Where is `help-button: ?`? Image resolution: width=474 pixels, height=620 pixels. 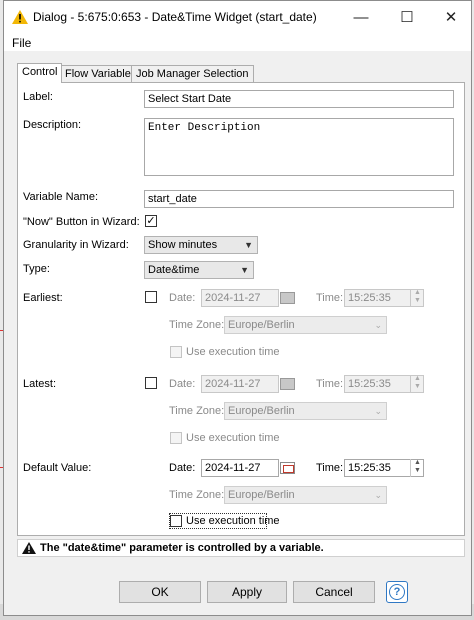 help-button: ? is located at coordinates (397, 592).